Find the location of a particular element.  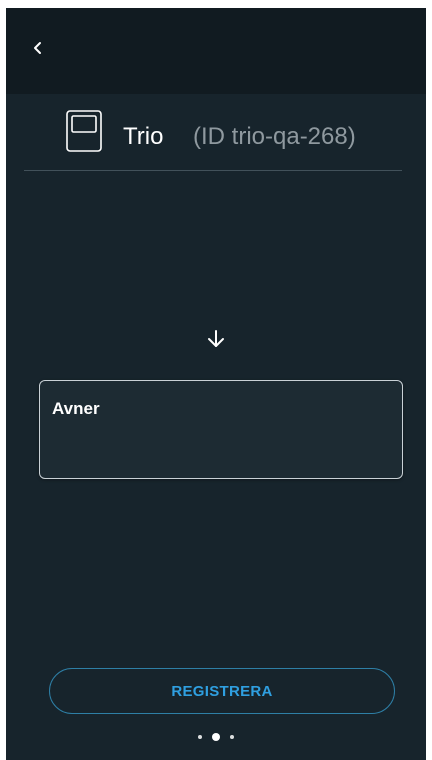

page-indicator is located at coordinates (216, 737).